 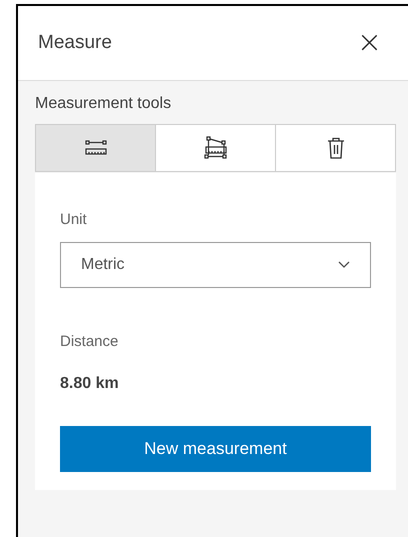 I want to click on new-measurement-button: New measurement, so click(x=215, y=449).